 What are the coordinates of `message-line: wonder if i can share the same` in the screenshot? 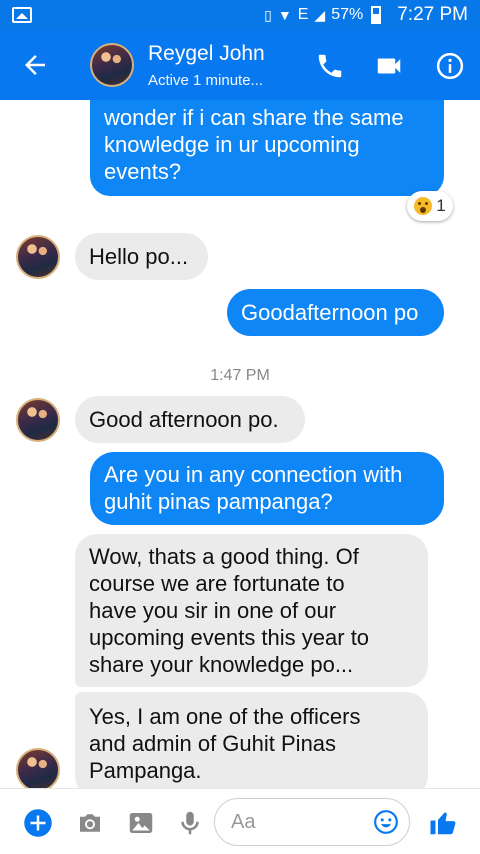 It's located at (254, 117).